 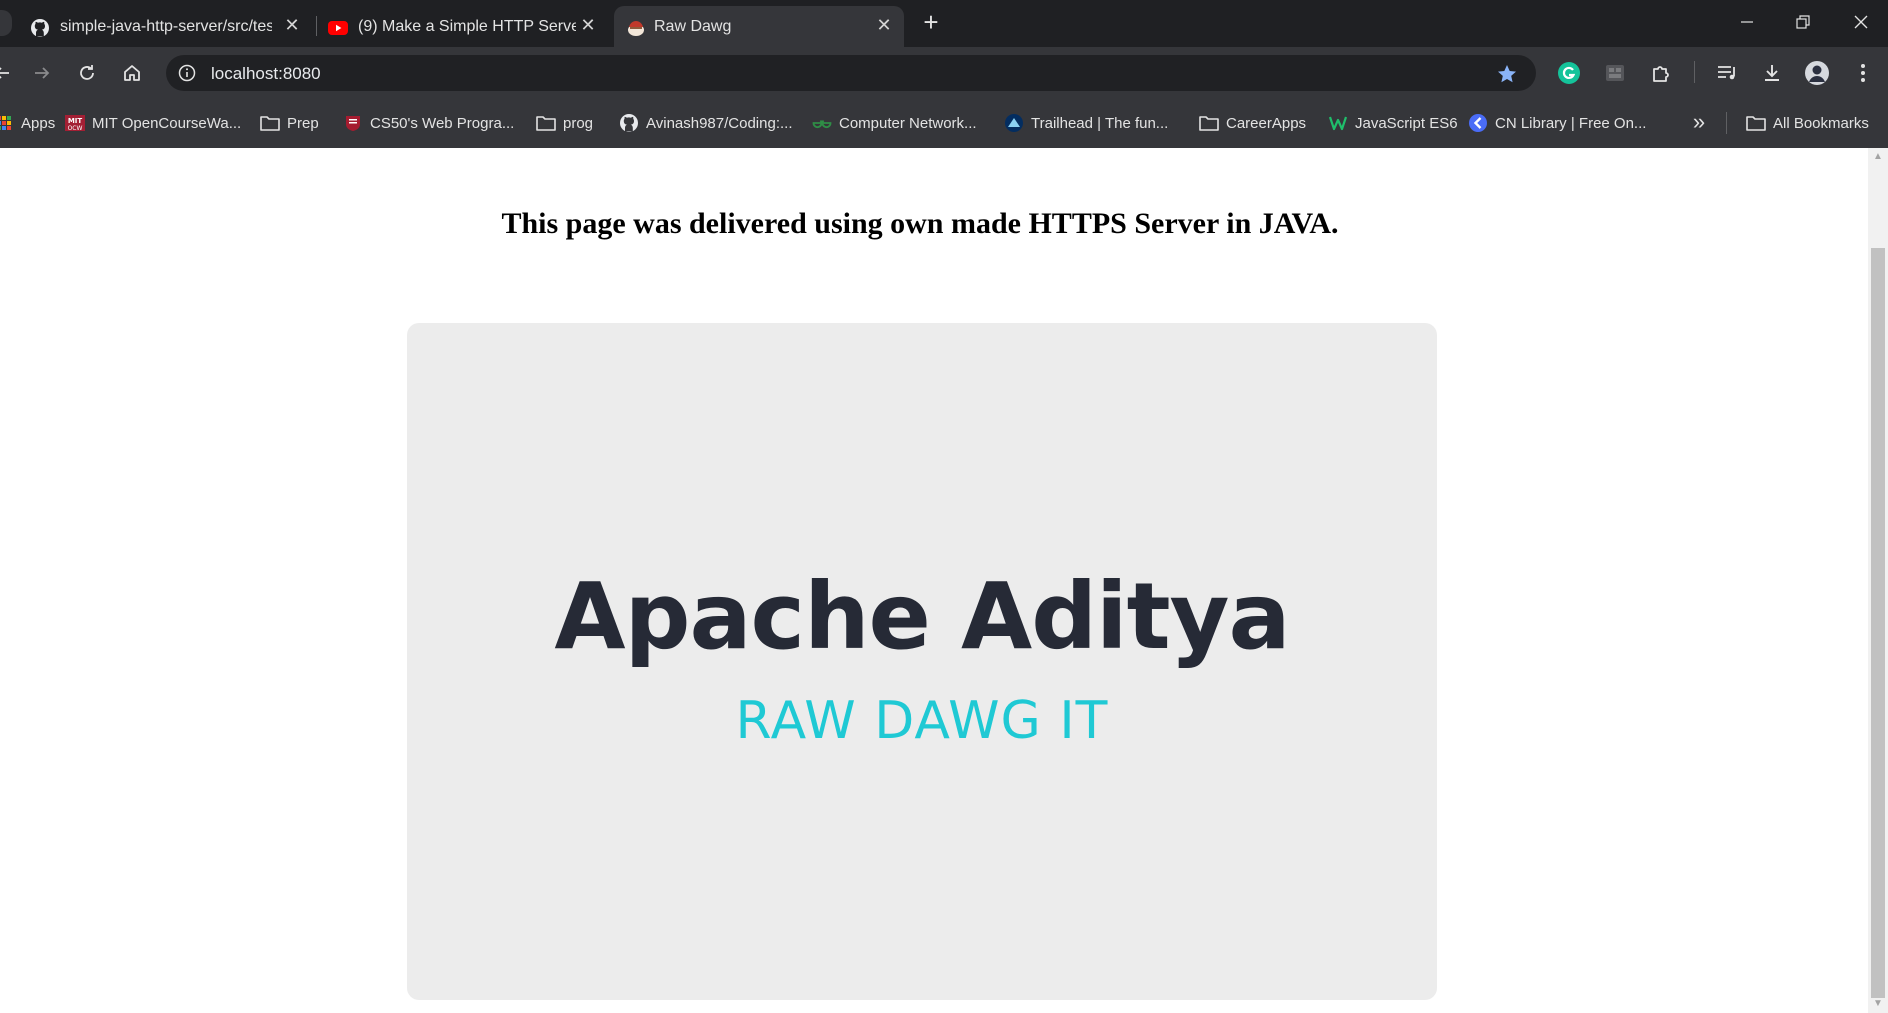 I want to click on bookmark-star-icon, so click(x=1507, y=74).